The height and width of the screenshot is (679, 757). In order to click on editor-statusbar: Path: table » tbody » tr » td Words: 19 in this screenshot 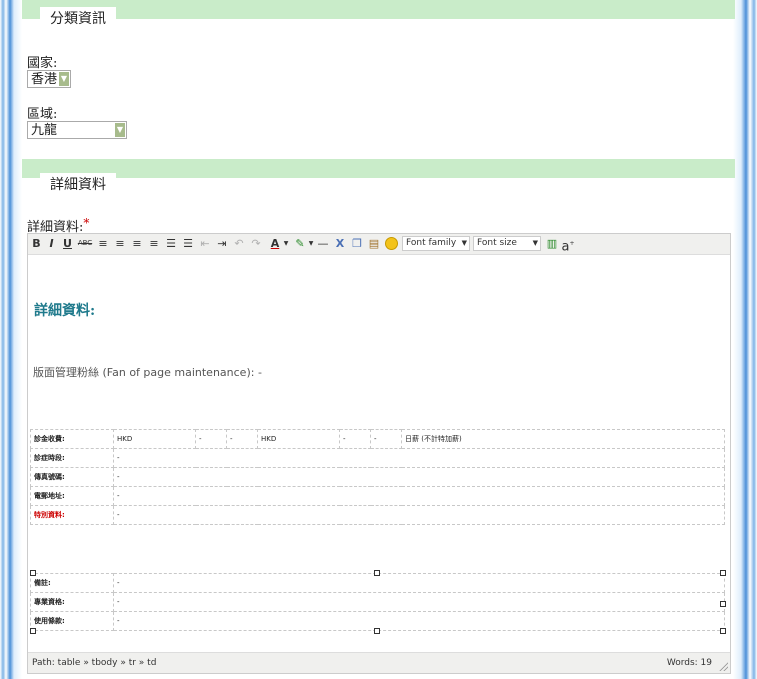, I will do `click(379, 662)`.